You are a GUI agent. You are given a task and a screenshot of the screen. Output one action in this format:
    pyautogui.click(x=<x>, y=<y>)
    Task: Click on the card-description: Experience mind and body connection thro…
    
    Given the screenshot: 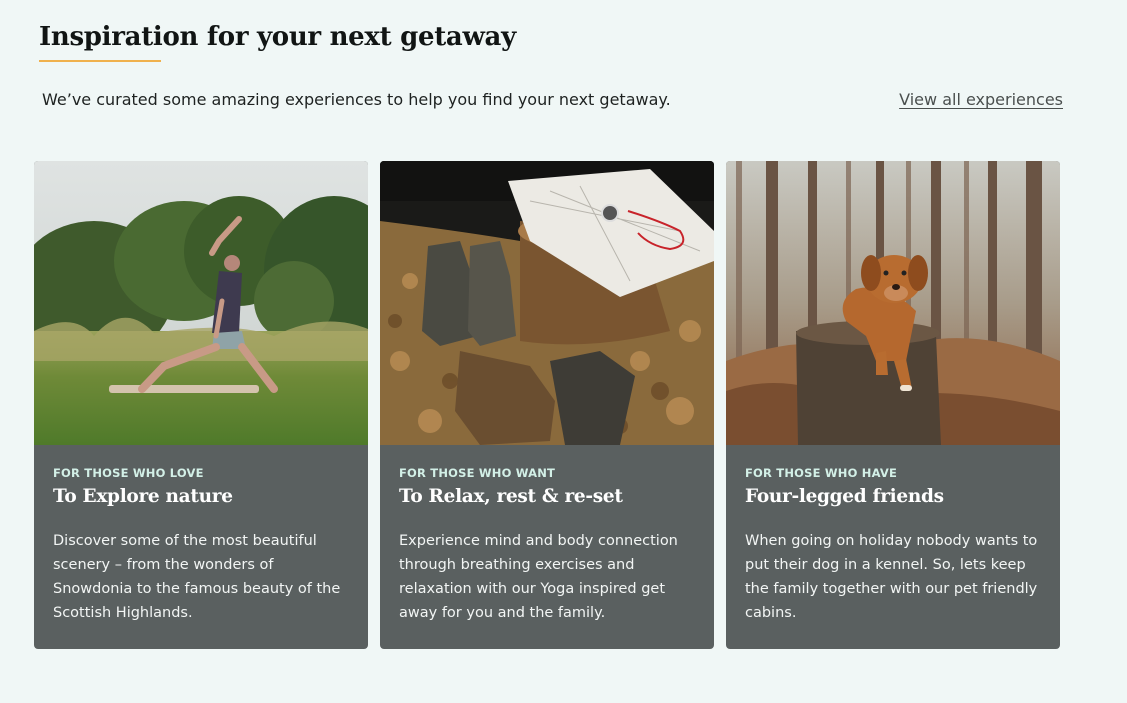 What is the action you would take?
    pyautogui.click(x=538, y=577)
    